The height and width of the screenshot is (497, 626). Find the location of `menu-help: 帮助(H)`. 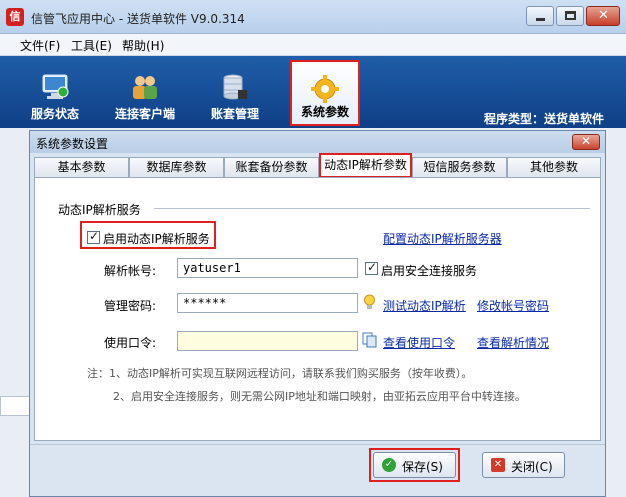

menu-help: 帮助(H) is located at coordinates (143, 45).